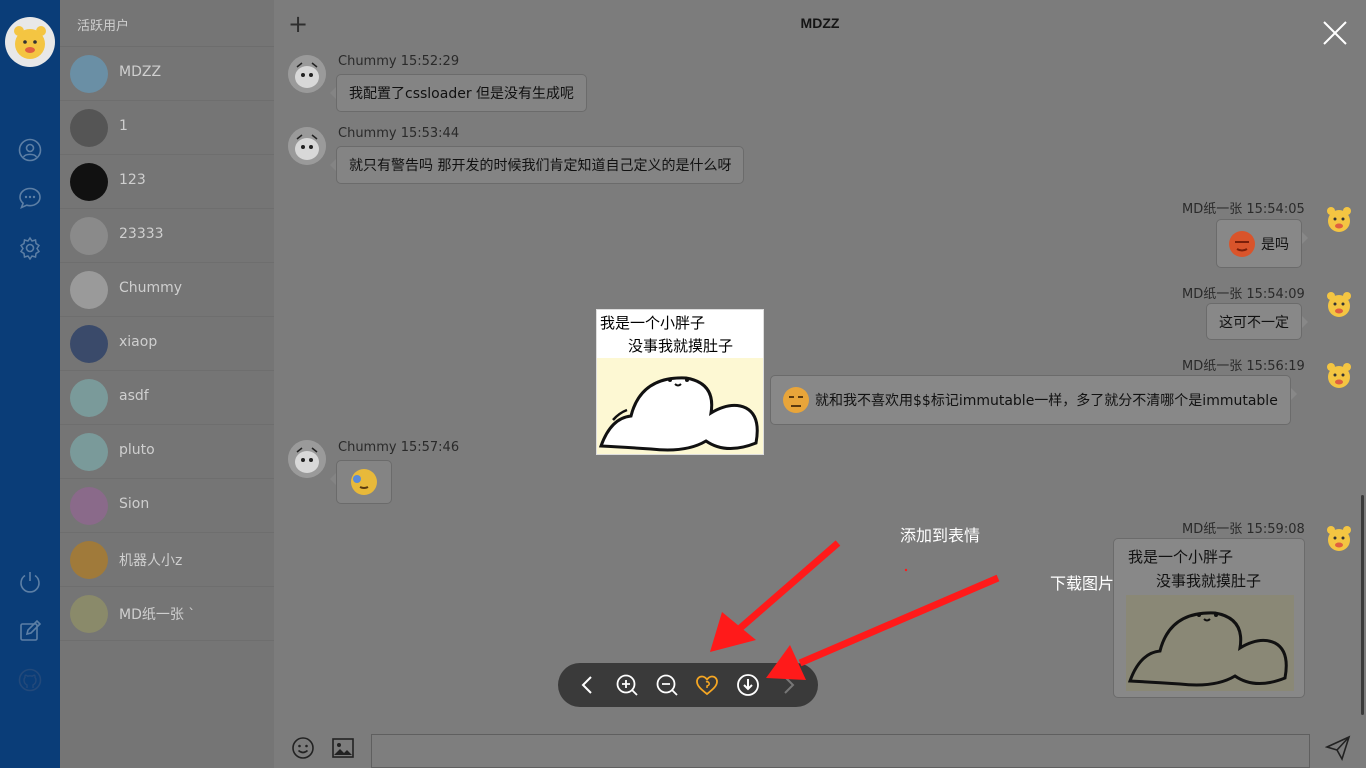 This screenshot has width=1366, height=768. I want to click on heart-icon, so click(707, 685).